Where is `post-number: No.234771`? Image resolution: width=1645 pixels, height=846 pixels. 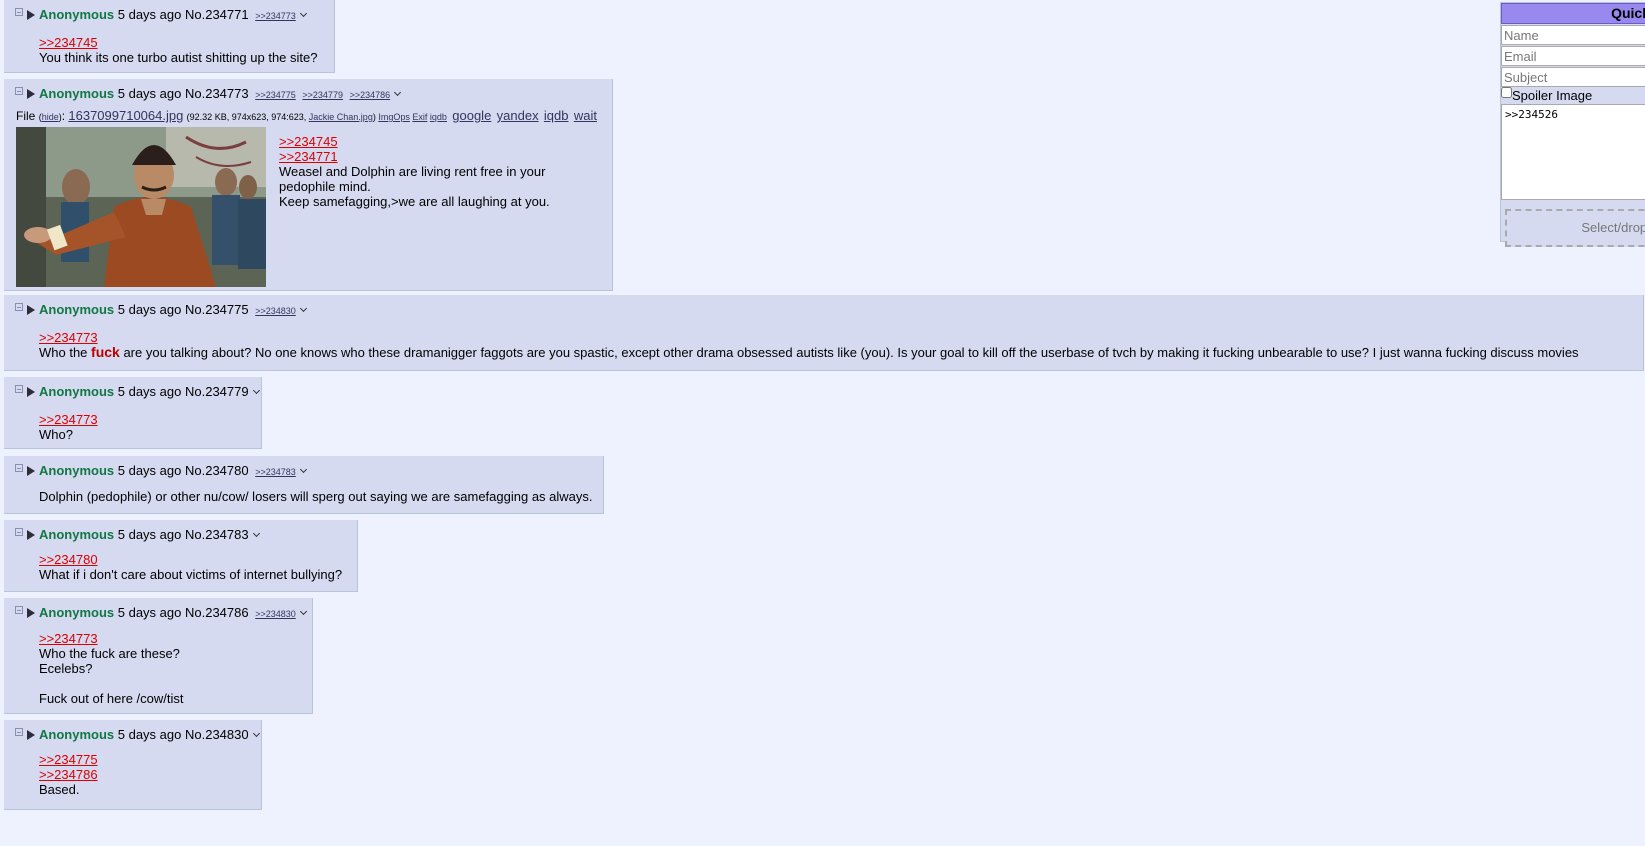 post-number: No.234771 is located at coordinates (217, 14).